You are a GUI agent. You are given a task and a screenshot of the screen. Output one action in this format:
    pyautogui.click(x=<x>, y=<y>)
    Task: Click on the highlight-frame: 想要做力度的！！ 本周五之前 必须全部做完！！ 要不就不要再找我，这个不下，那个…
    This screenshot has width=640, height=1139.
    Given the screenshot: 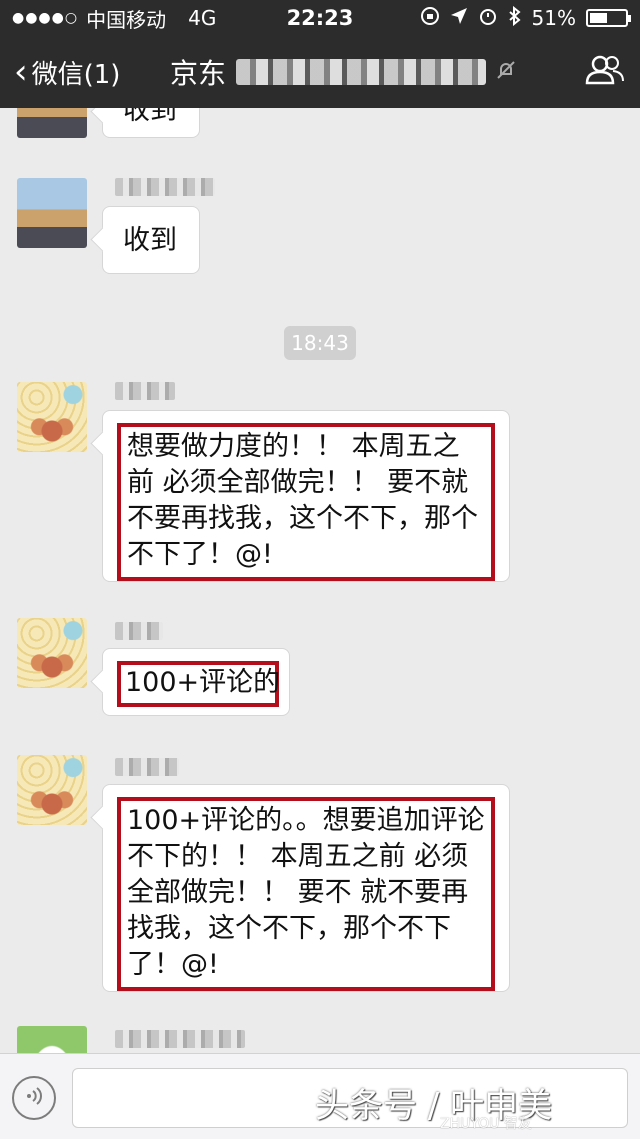 What is the action you would take?
    pyautogui.click(x=306, y=502)
    